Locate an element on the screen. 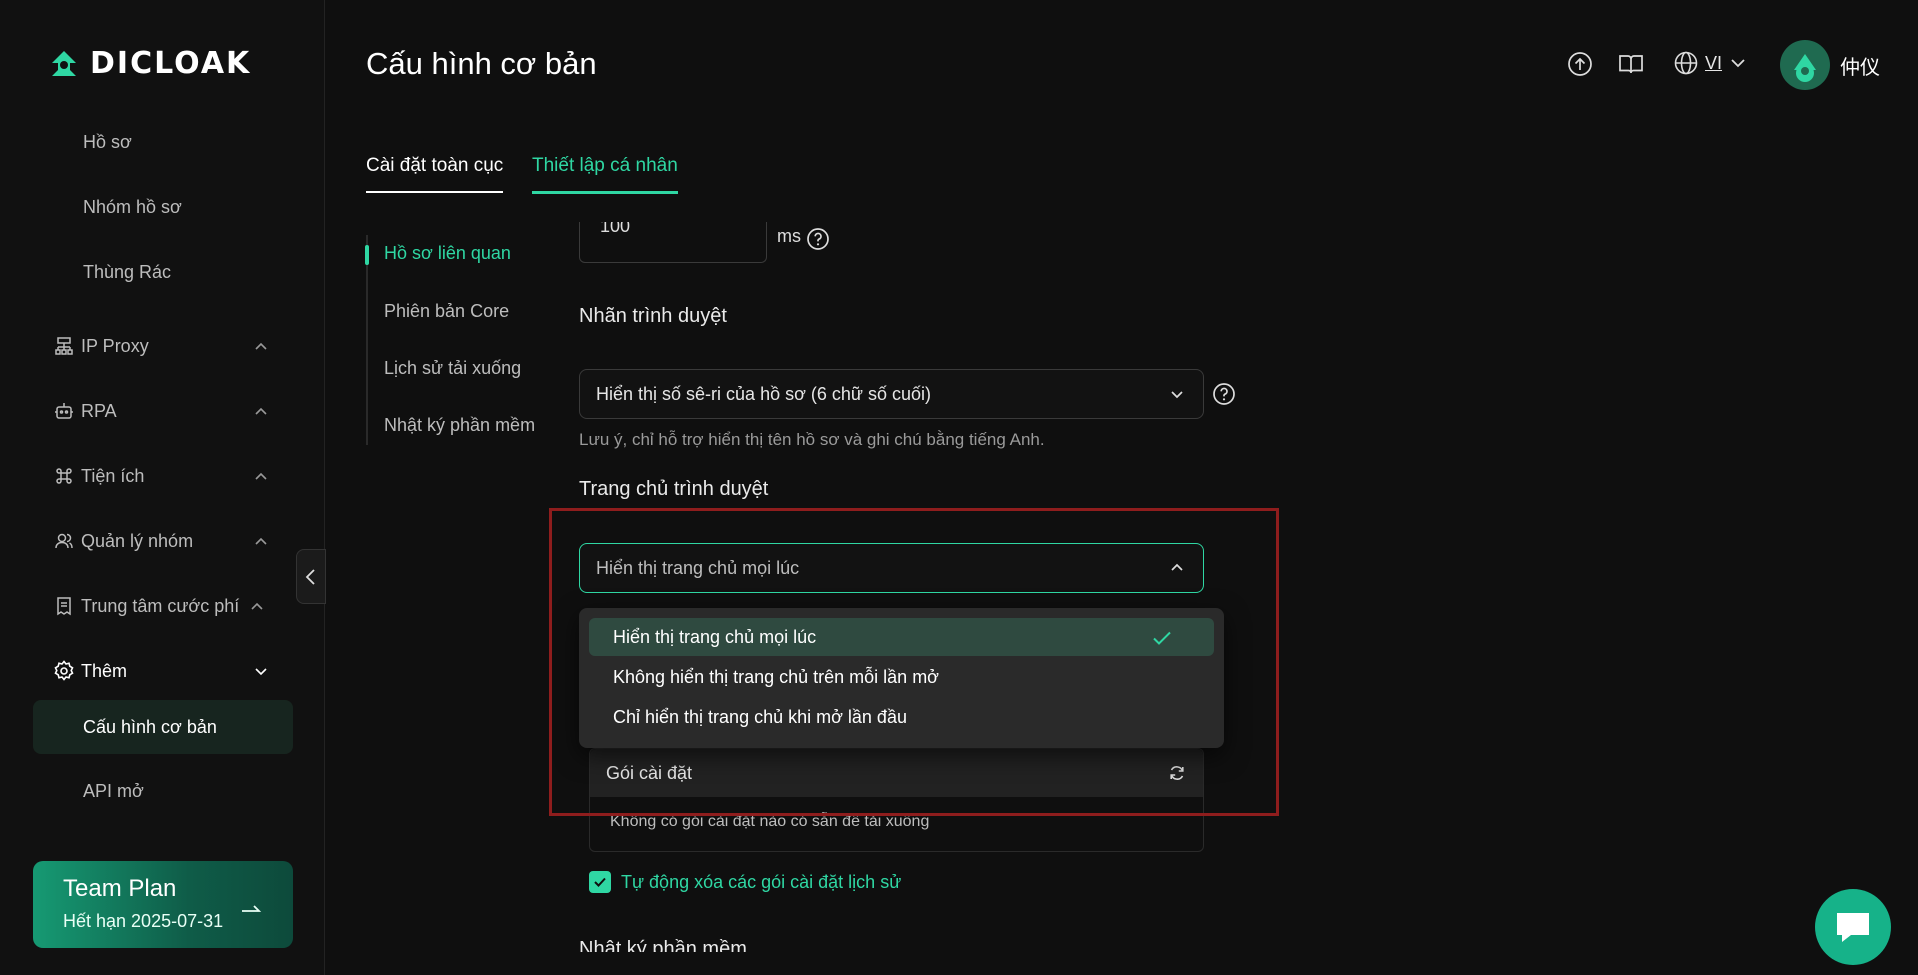 The height and width of the screenshot is (975, 1918). sidebar-item-extensions: Tiện ích is located at coordinates (163, 476).